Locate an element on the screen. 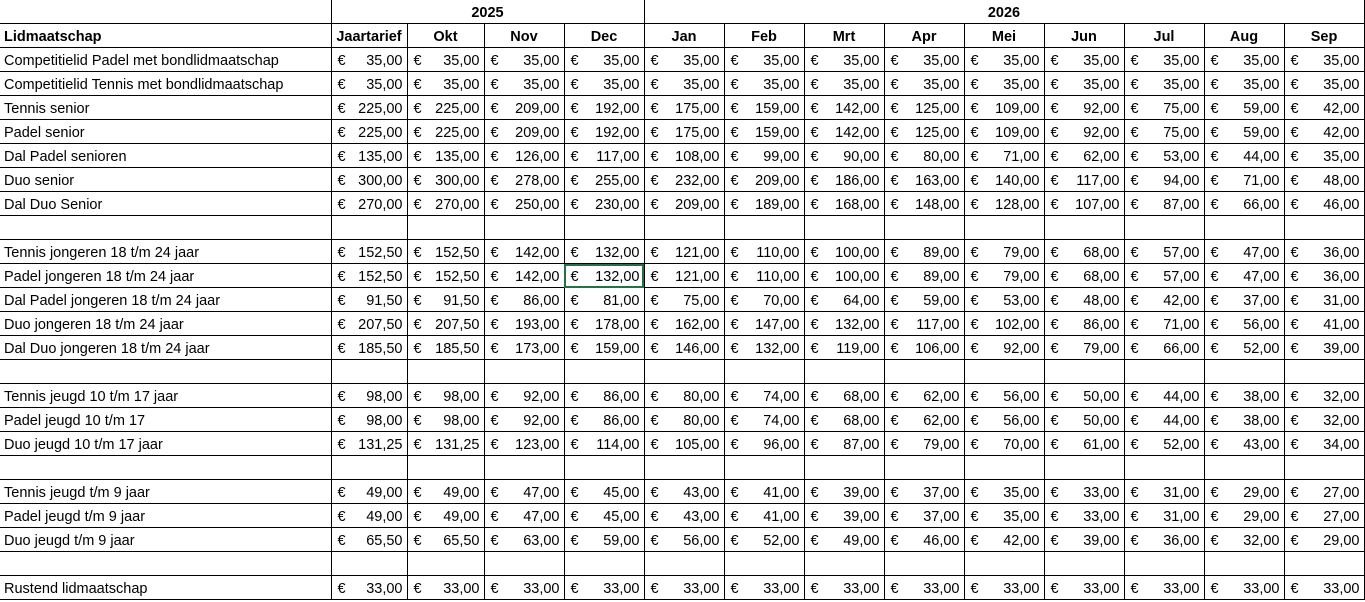 This screenshot has height=602, width=1365. price-cell: €79,00 is located at coordinates (924, 443).